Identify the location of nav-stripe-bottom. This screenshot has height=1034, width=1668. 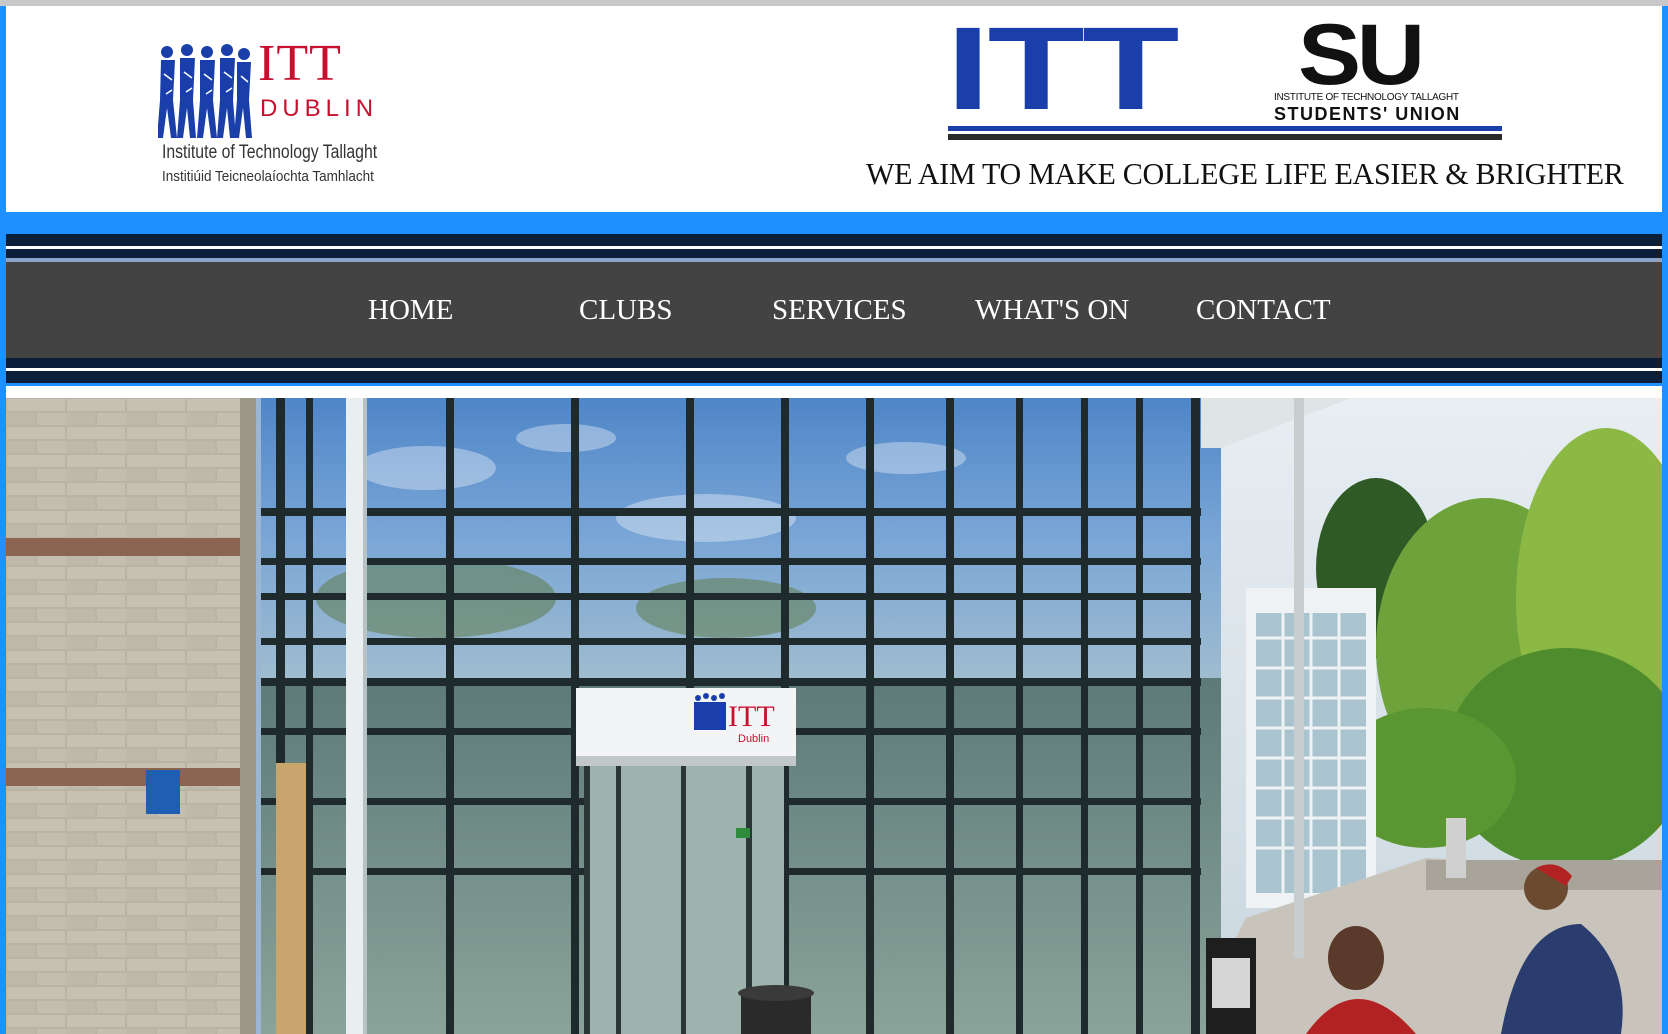
(834, 363).